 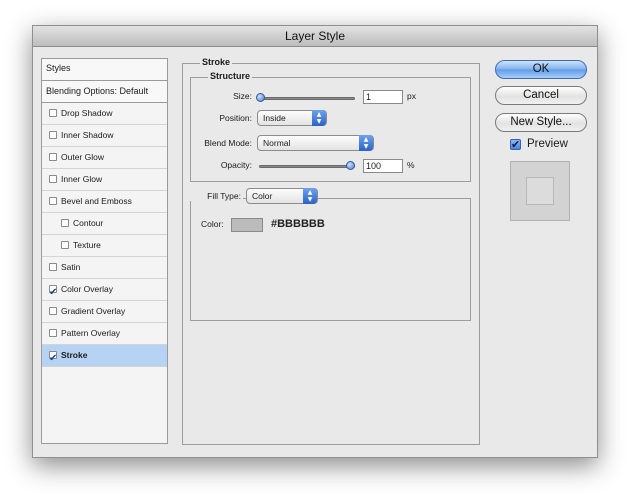 I want to click on style-item-label: Drop Shadow, so click(x=87, y=113).